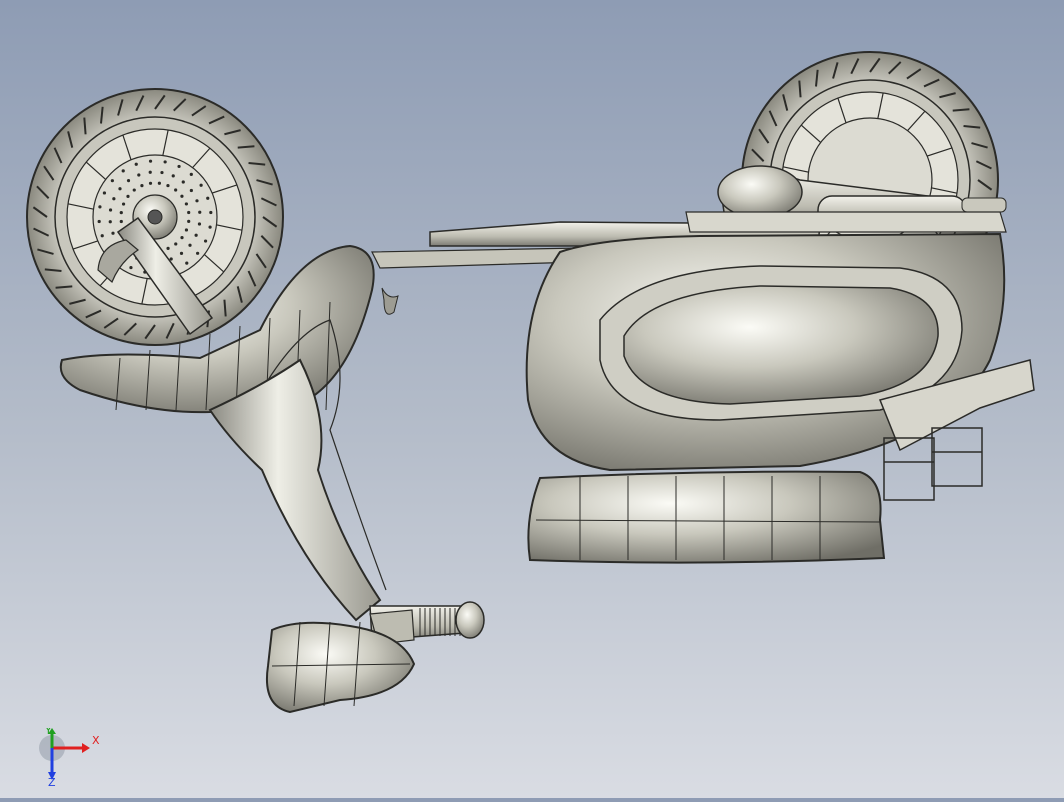  Describe the element at coordinates (706, 517) in the screenshot. I see `seat-cushion` at that location.